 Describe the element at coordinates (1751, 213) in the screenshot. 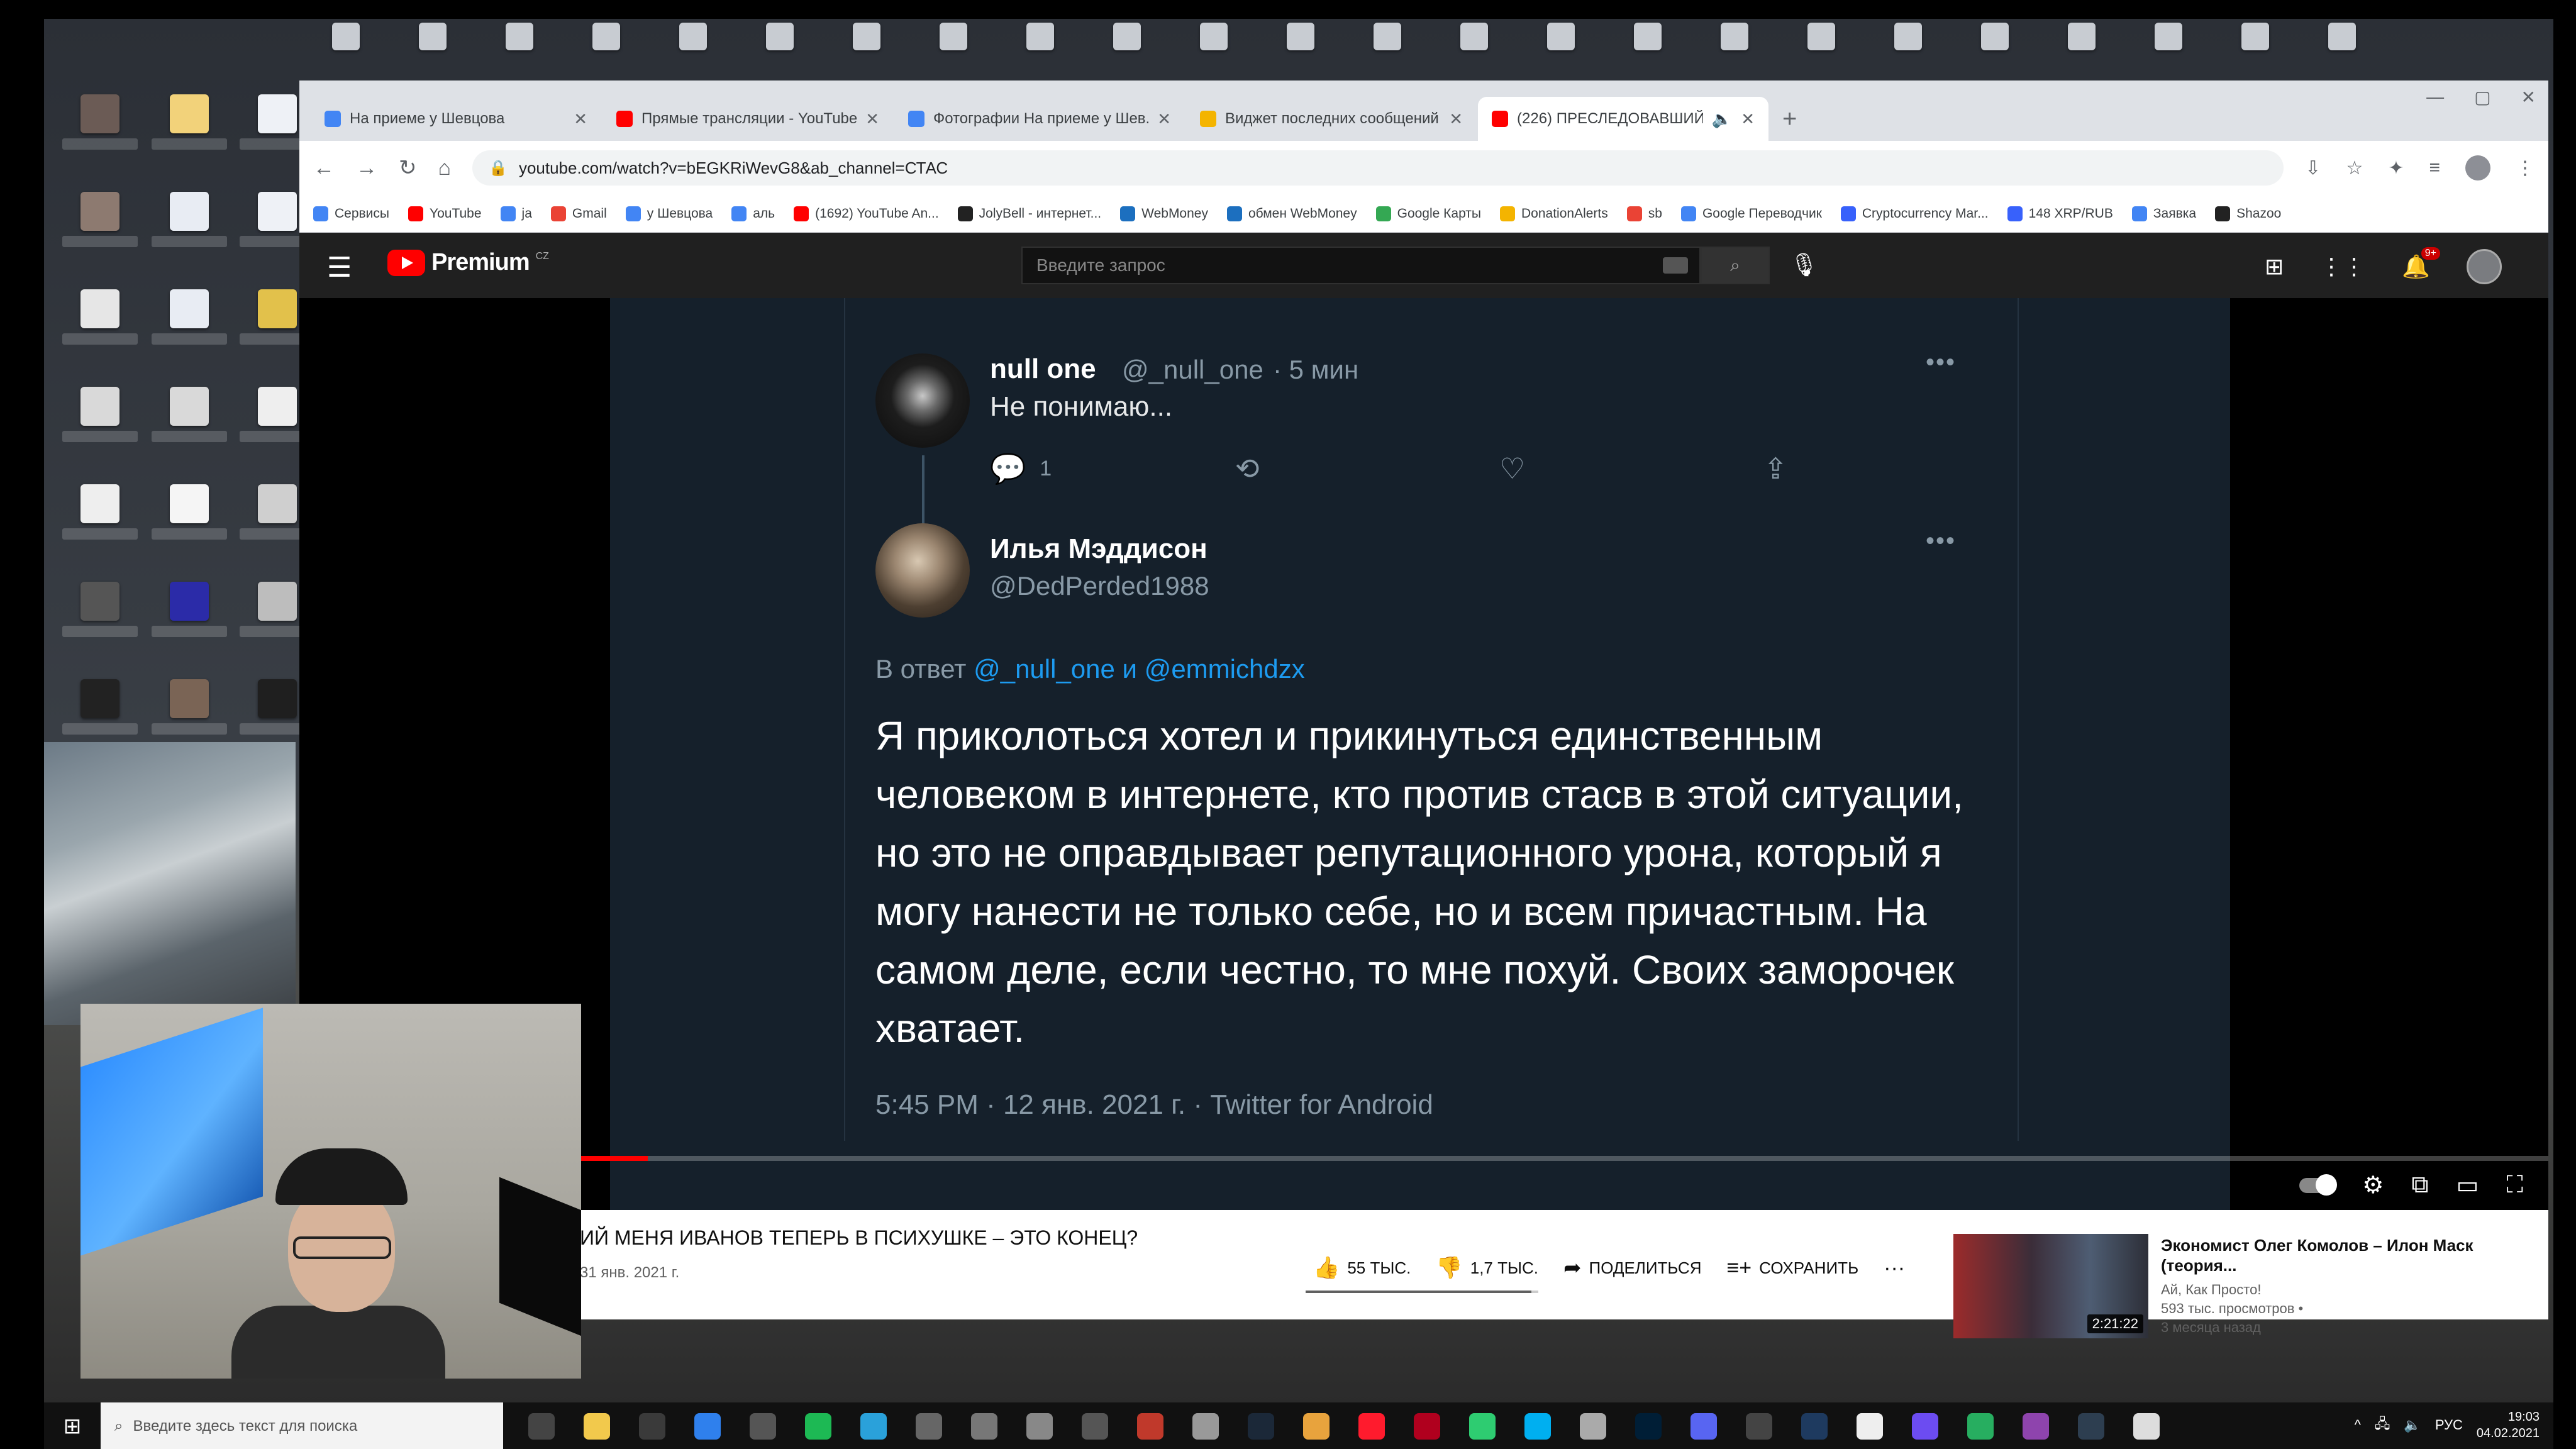

I see `bookmark-item: Google Переводчик` at that location.